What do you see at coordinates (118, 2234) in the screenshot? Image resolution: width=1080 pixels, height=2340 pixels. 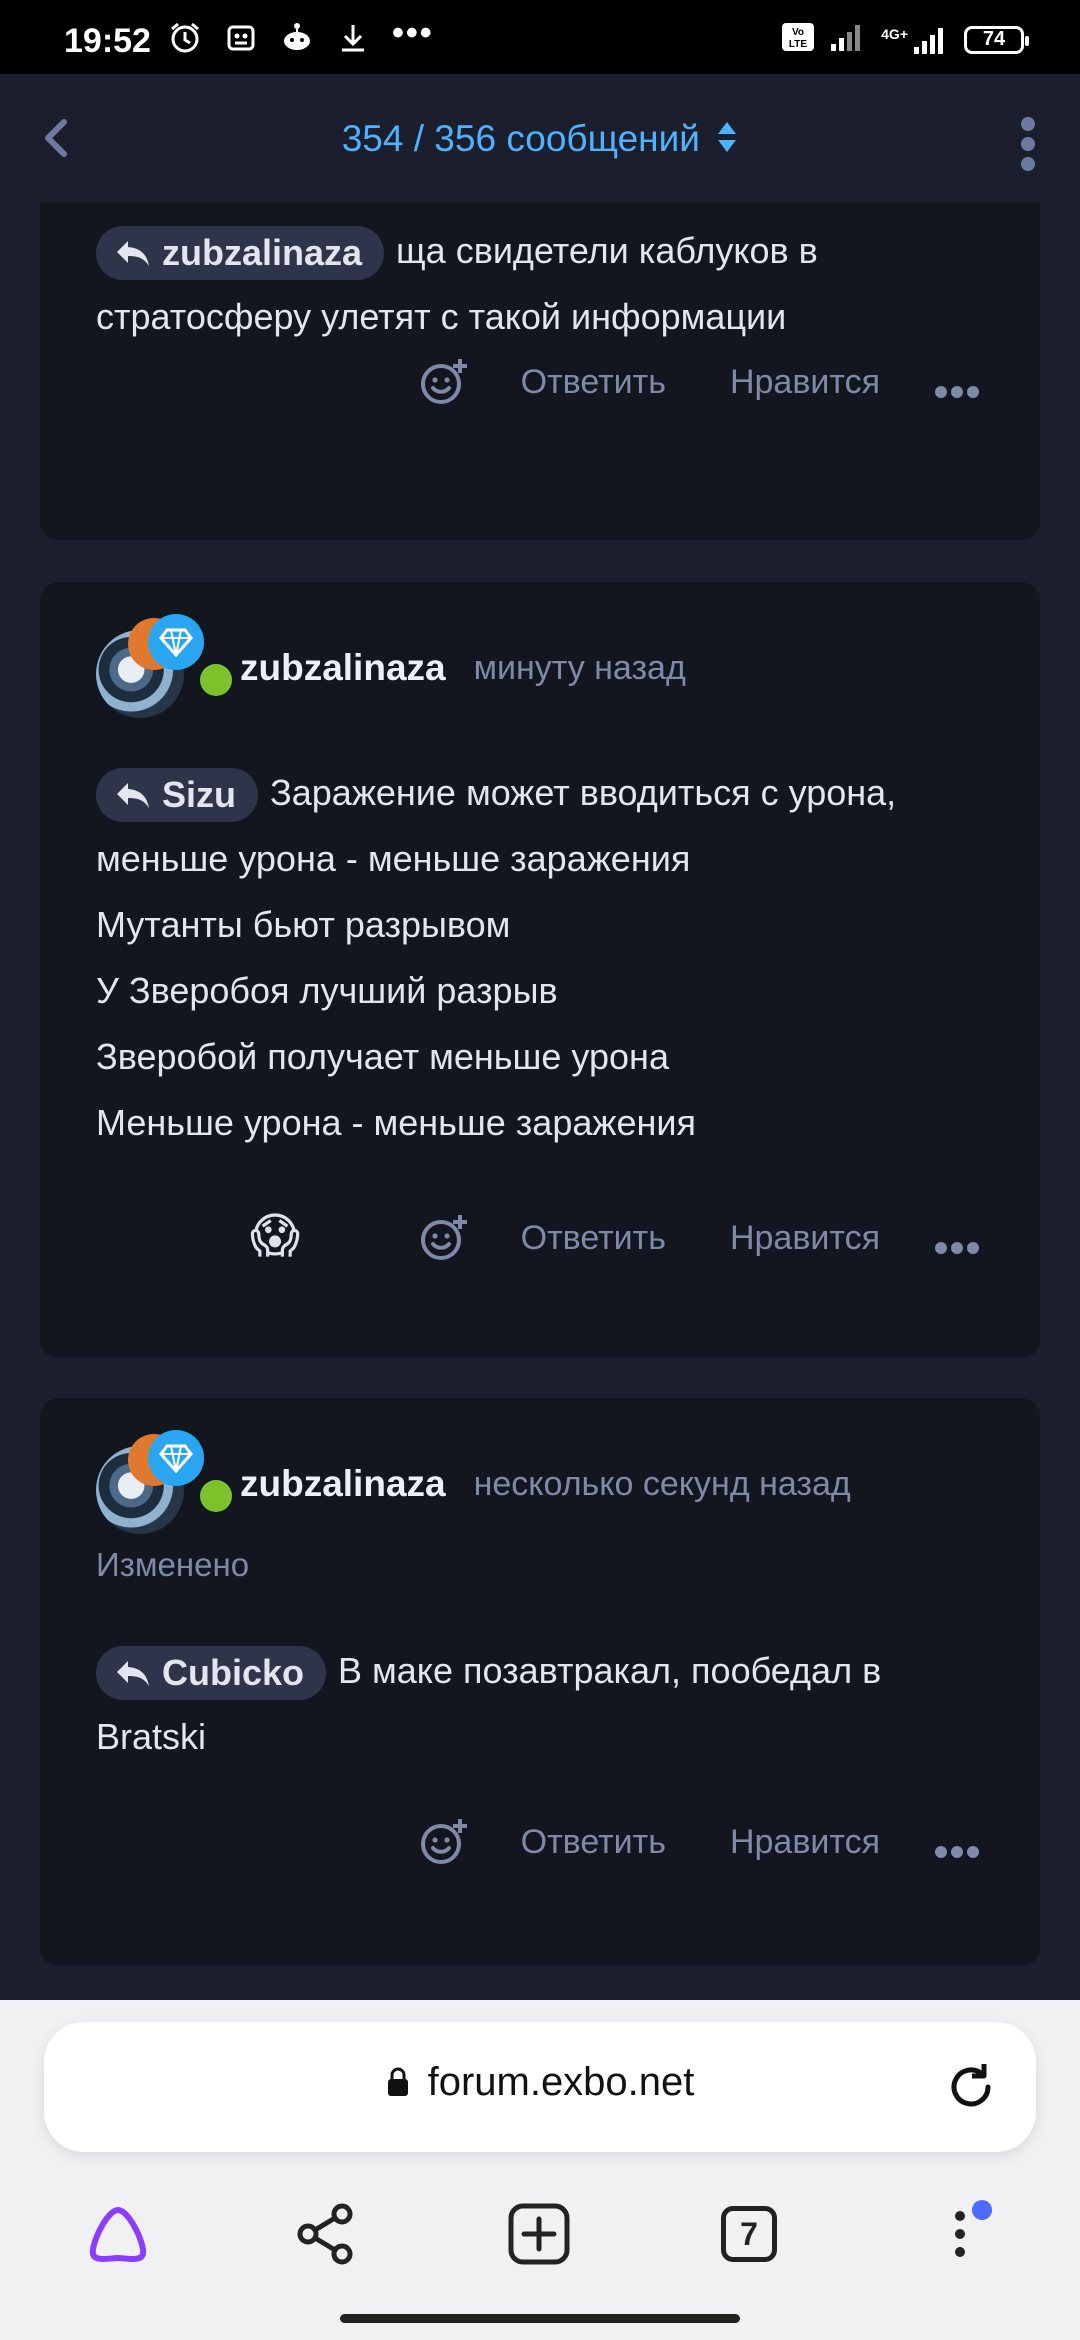 I see `alice-assistant-icon` at bounding box center [118, 2234].